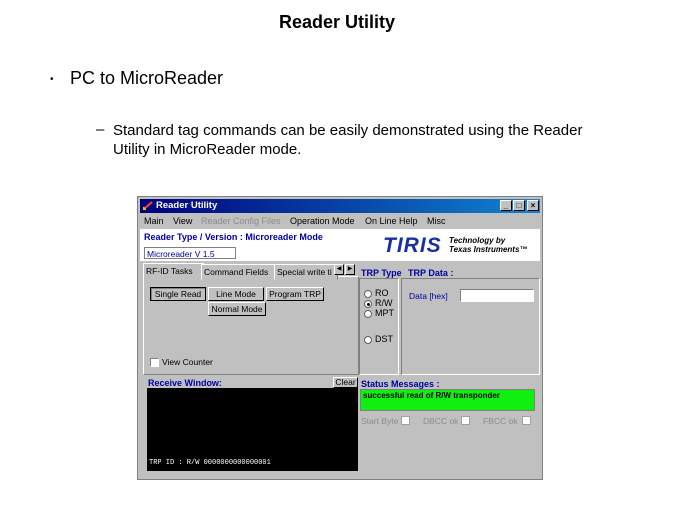  I want to click on status-message: successful read of R/W transponder, so click(447, 400).